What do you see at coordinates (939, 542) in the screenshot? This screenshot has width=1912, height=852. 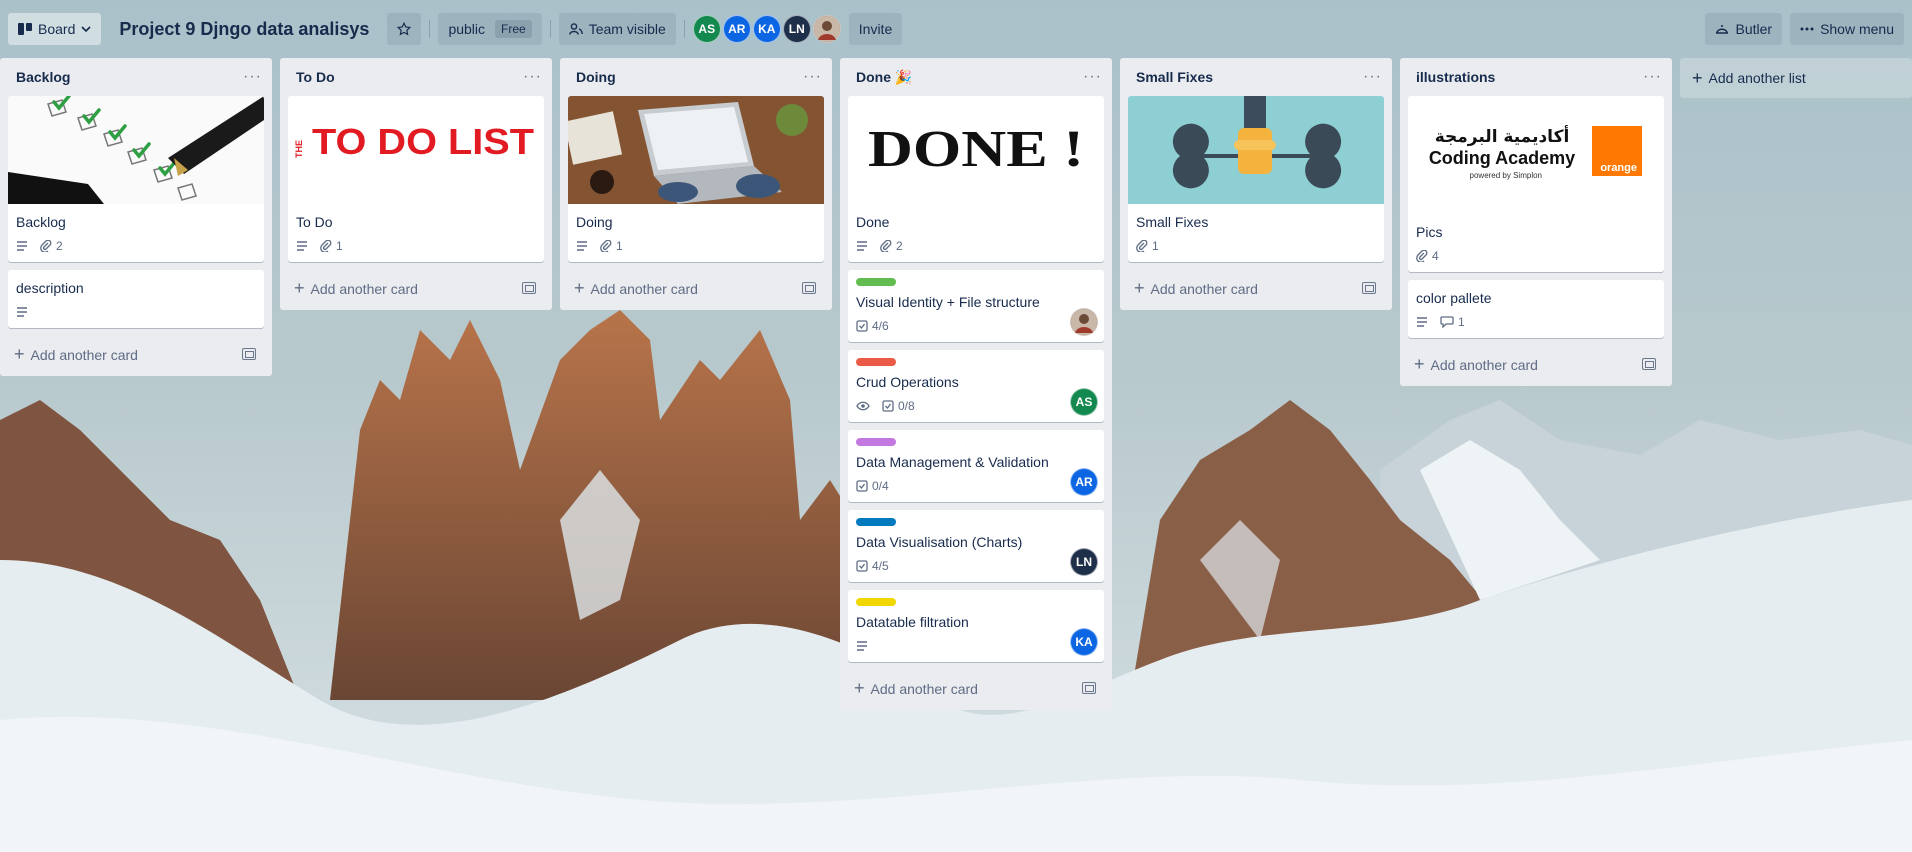 I see `card-title: Data Visualisation (Charts)` at bounding box center [939, 542].